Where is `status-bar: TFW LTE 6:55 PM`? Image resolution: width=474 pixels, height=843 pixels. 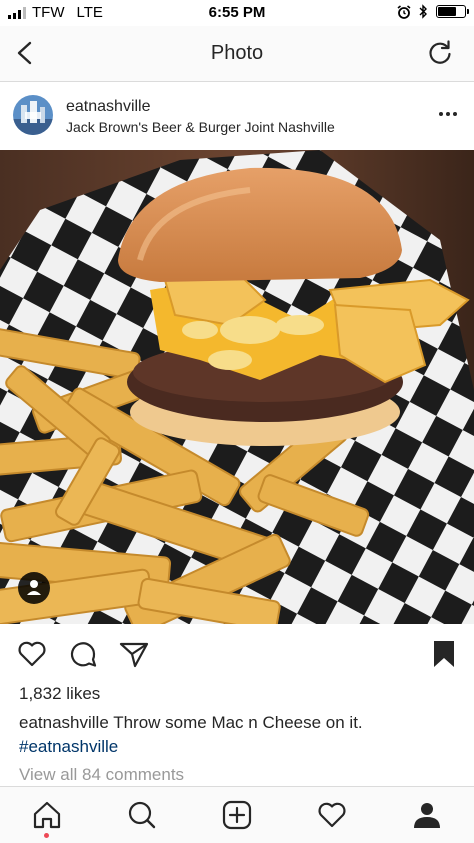 status-bar: TFW LTE 6:55 PM is located at coordinates (237, 13).